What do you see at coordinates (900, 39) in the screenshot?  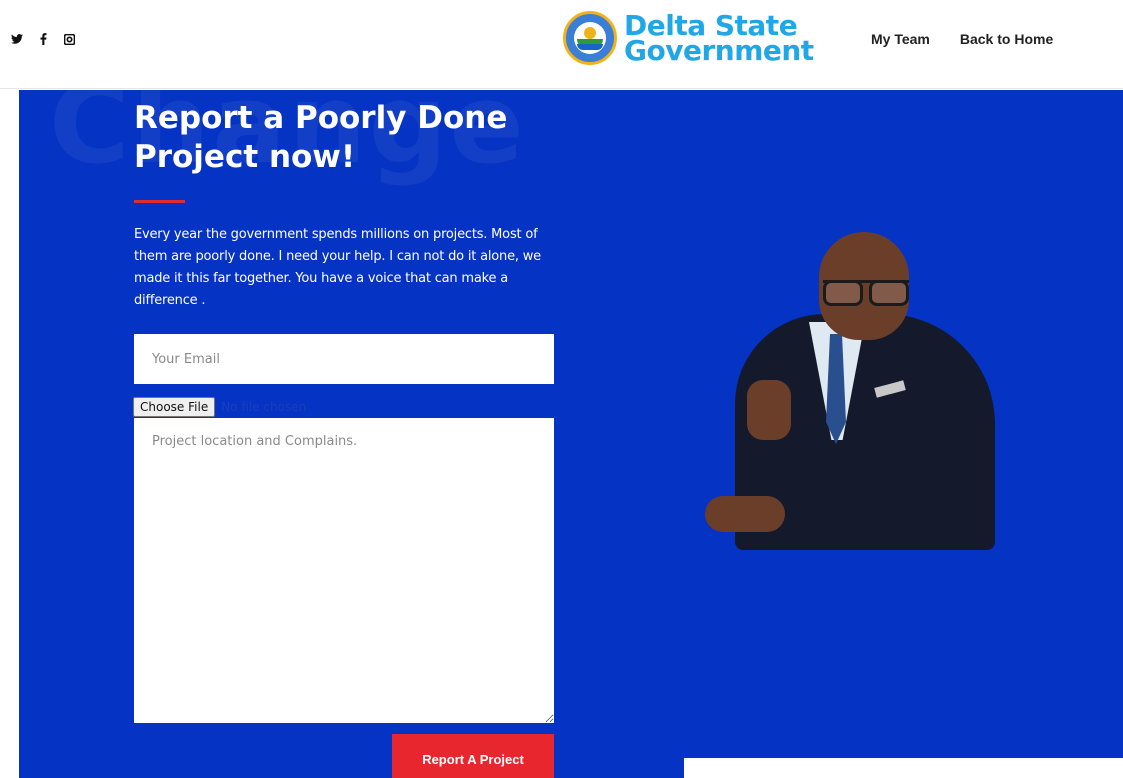 I see `nav-my-team: My Team` at bounding box center [900, 39].